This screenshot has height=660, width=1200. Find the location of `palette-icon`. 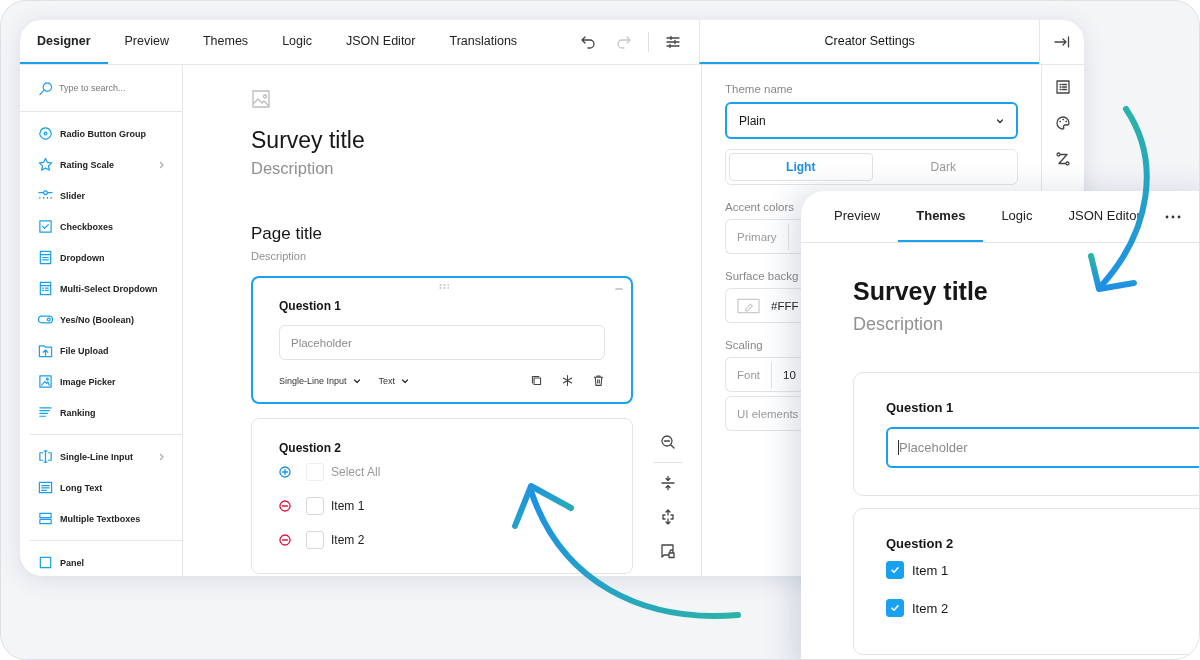

palette-icon is located at coordinates (1063, 123).